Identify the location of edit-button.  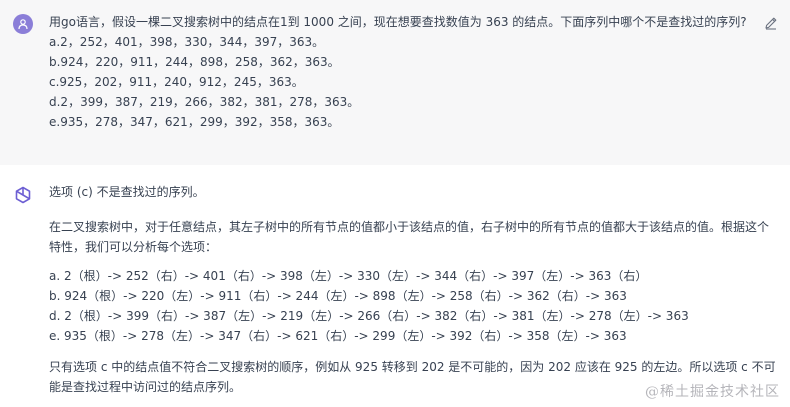
(771, 23).